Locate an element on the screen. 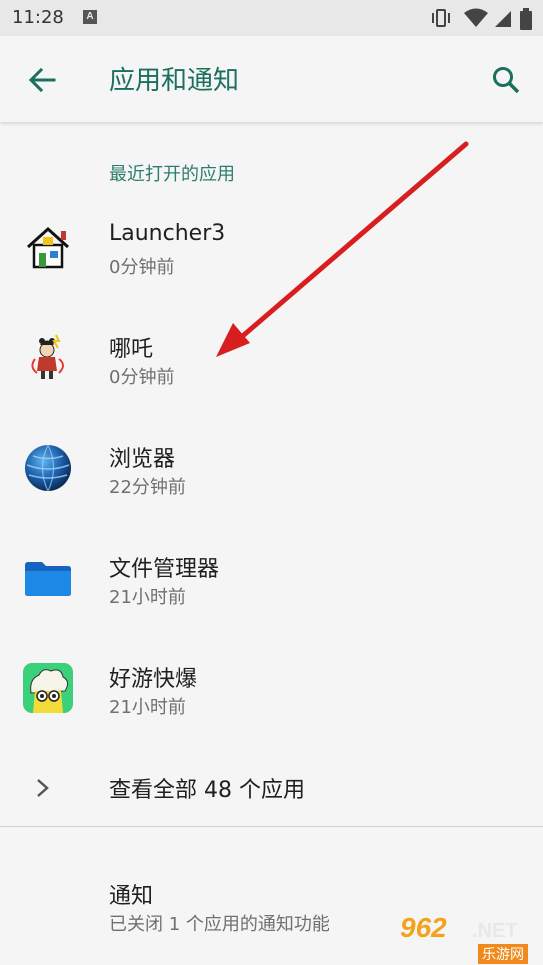 The width and height of the screenshot is (543, 965). watermark-net: .NET is located at coordinates (495, 931).